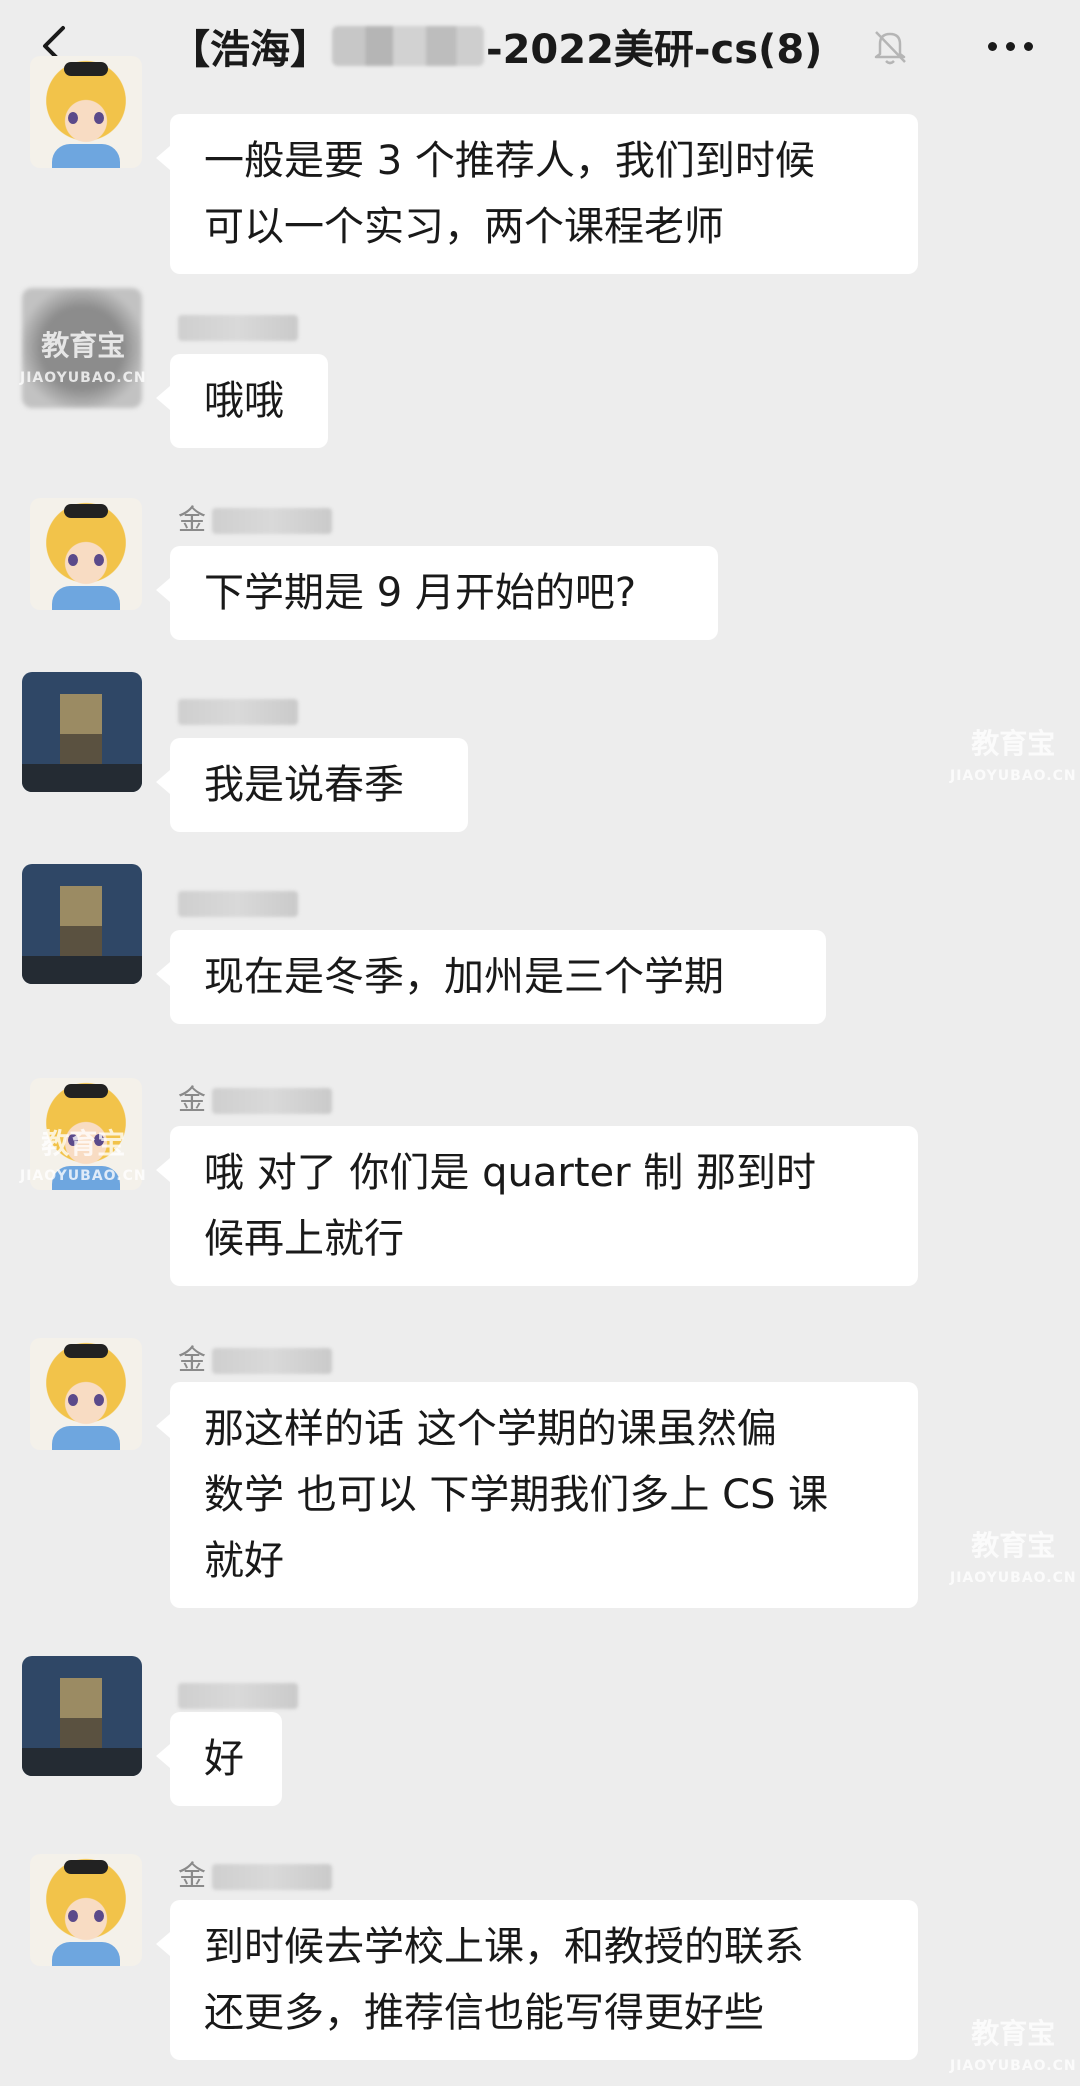 The width and height of the screenshot is (1080, 2086). I want to click on message-bubble: 现在是冬季，加州是三个学期, so click(491, 977).